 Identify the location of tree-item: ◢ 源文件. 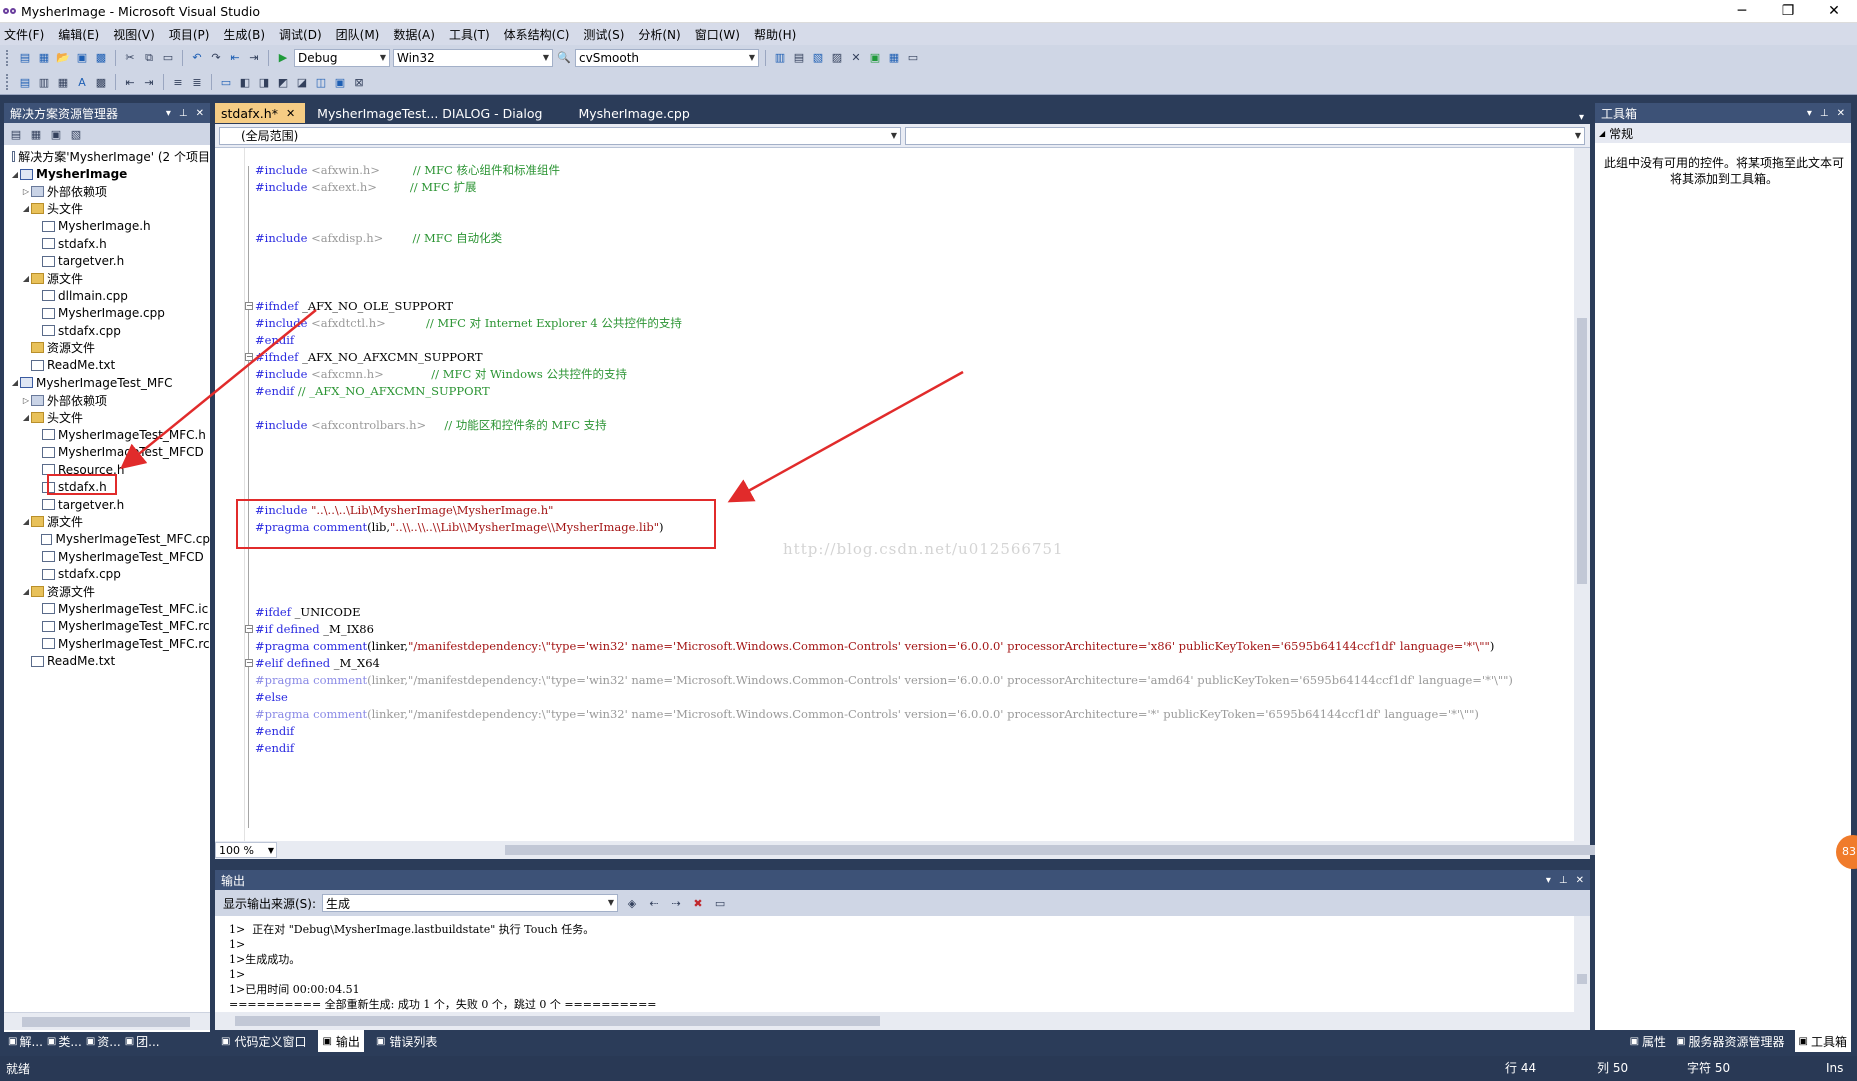
(107, 278).